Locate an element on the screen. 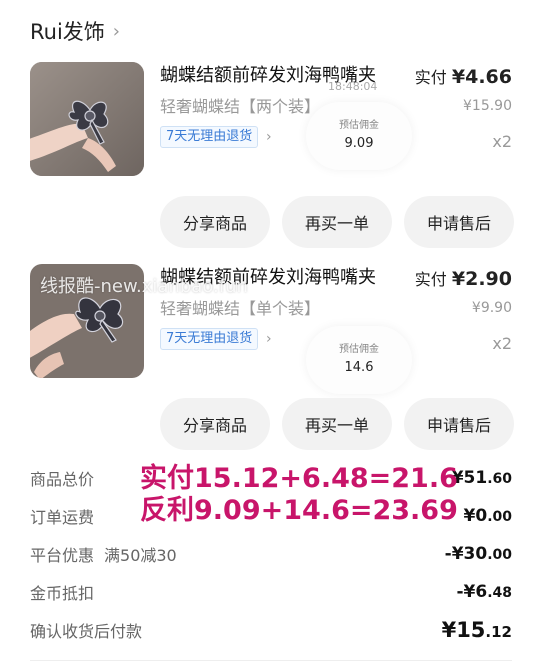 Image resolution: width=540 pixels, height=672 pixels. summary-value: -¥30.00 is located at coordinates (478, 554).